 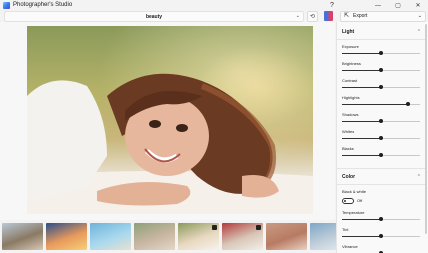 I want to click on export-icon: ⇱, so click(x=347, y=16).